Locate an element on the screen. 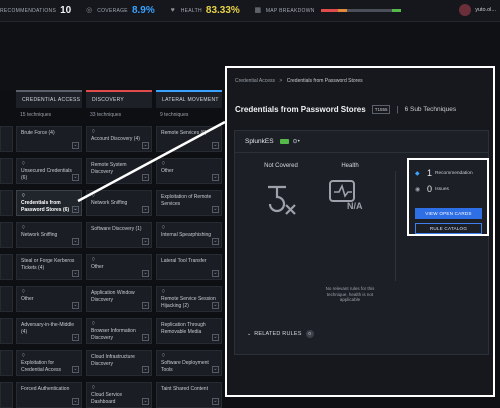 The width and height of the screenshot is (500, 408). sub-techniques-count: 6 Sub Techniques is located at coordinates (431, 109).